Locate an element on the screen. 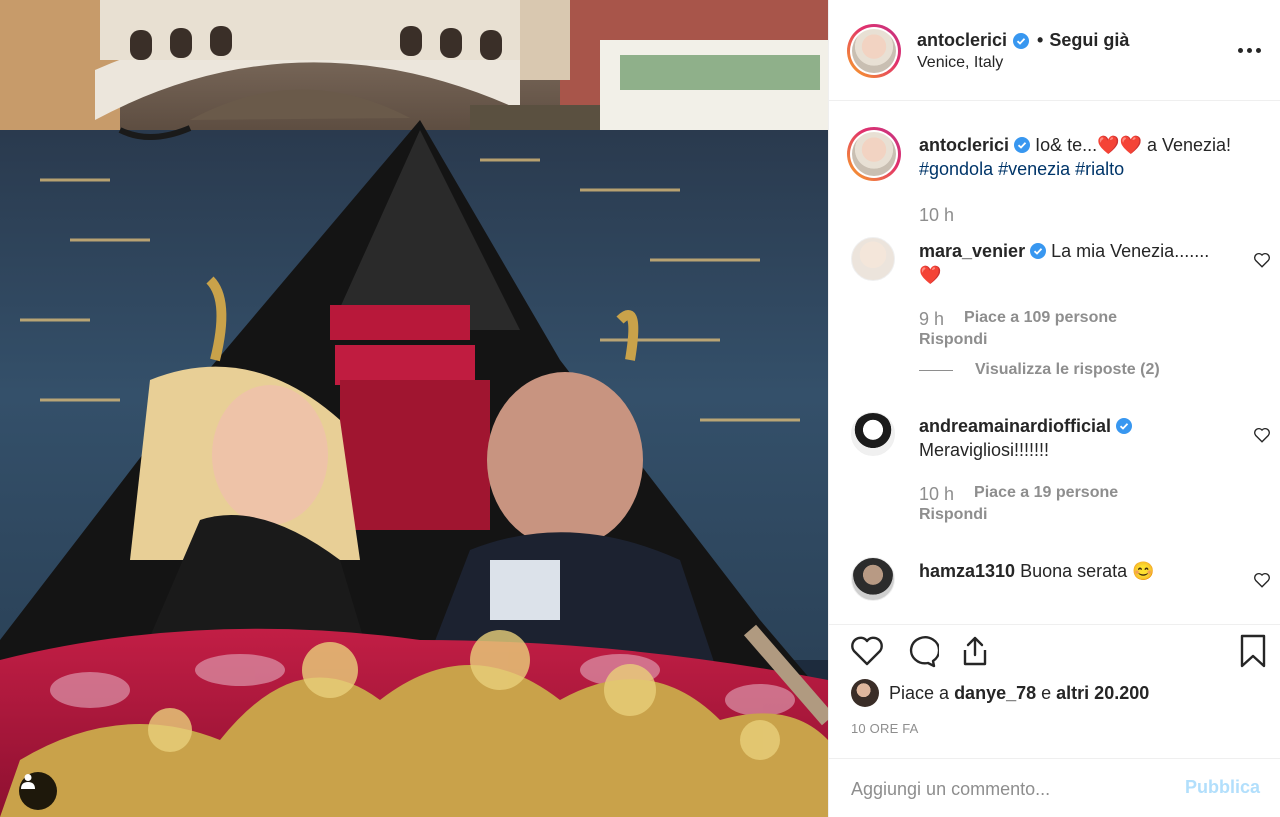 This screenshot has height=817, width=1280. author-line: antoclerici • Segui già is located at coordinates (1023, 40).